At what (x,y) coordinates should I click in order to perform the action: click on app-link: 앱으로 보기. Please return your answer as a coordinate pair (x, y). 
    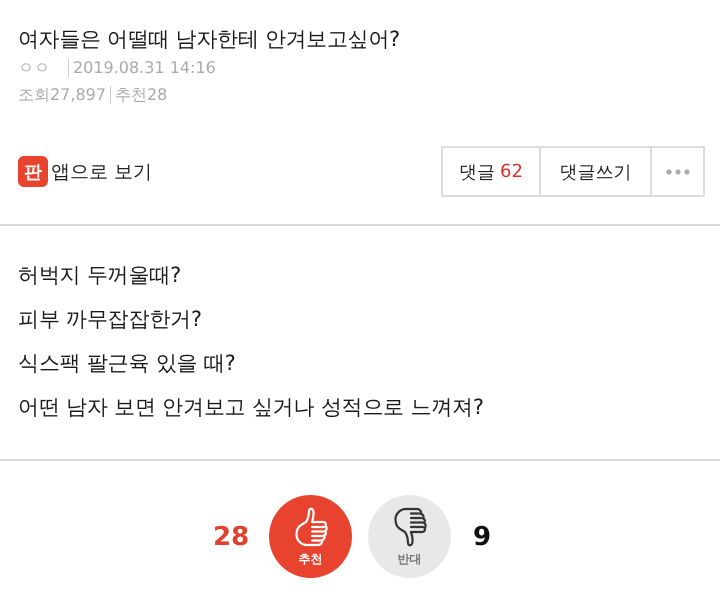
    Looking at the image, I should click on (101, 171).